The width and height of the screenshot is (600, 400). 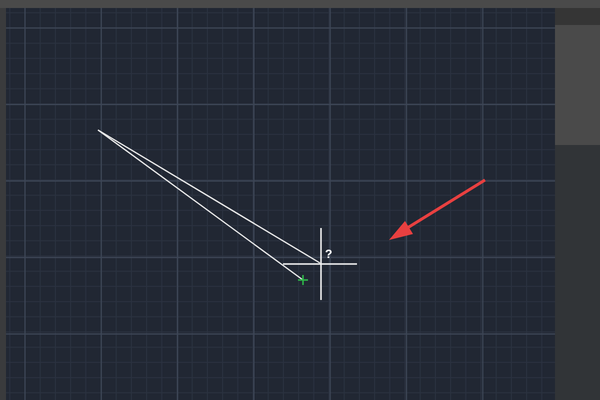 What do you see at coordinates (437, 209) in the screenshot?
I see `arrow-icon` at bounding box center [437, 209].